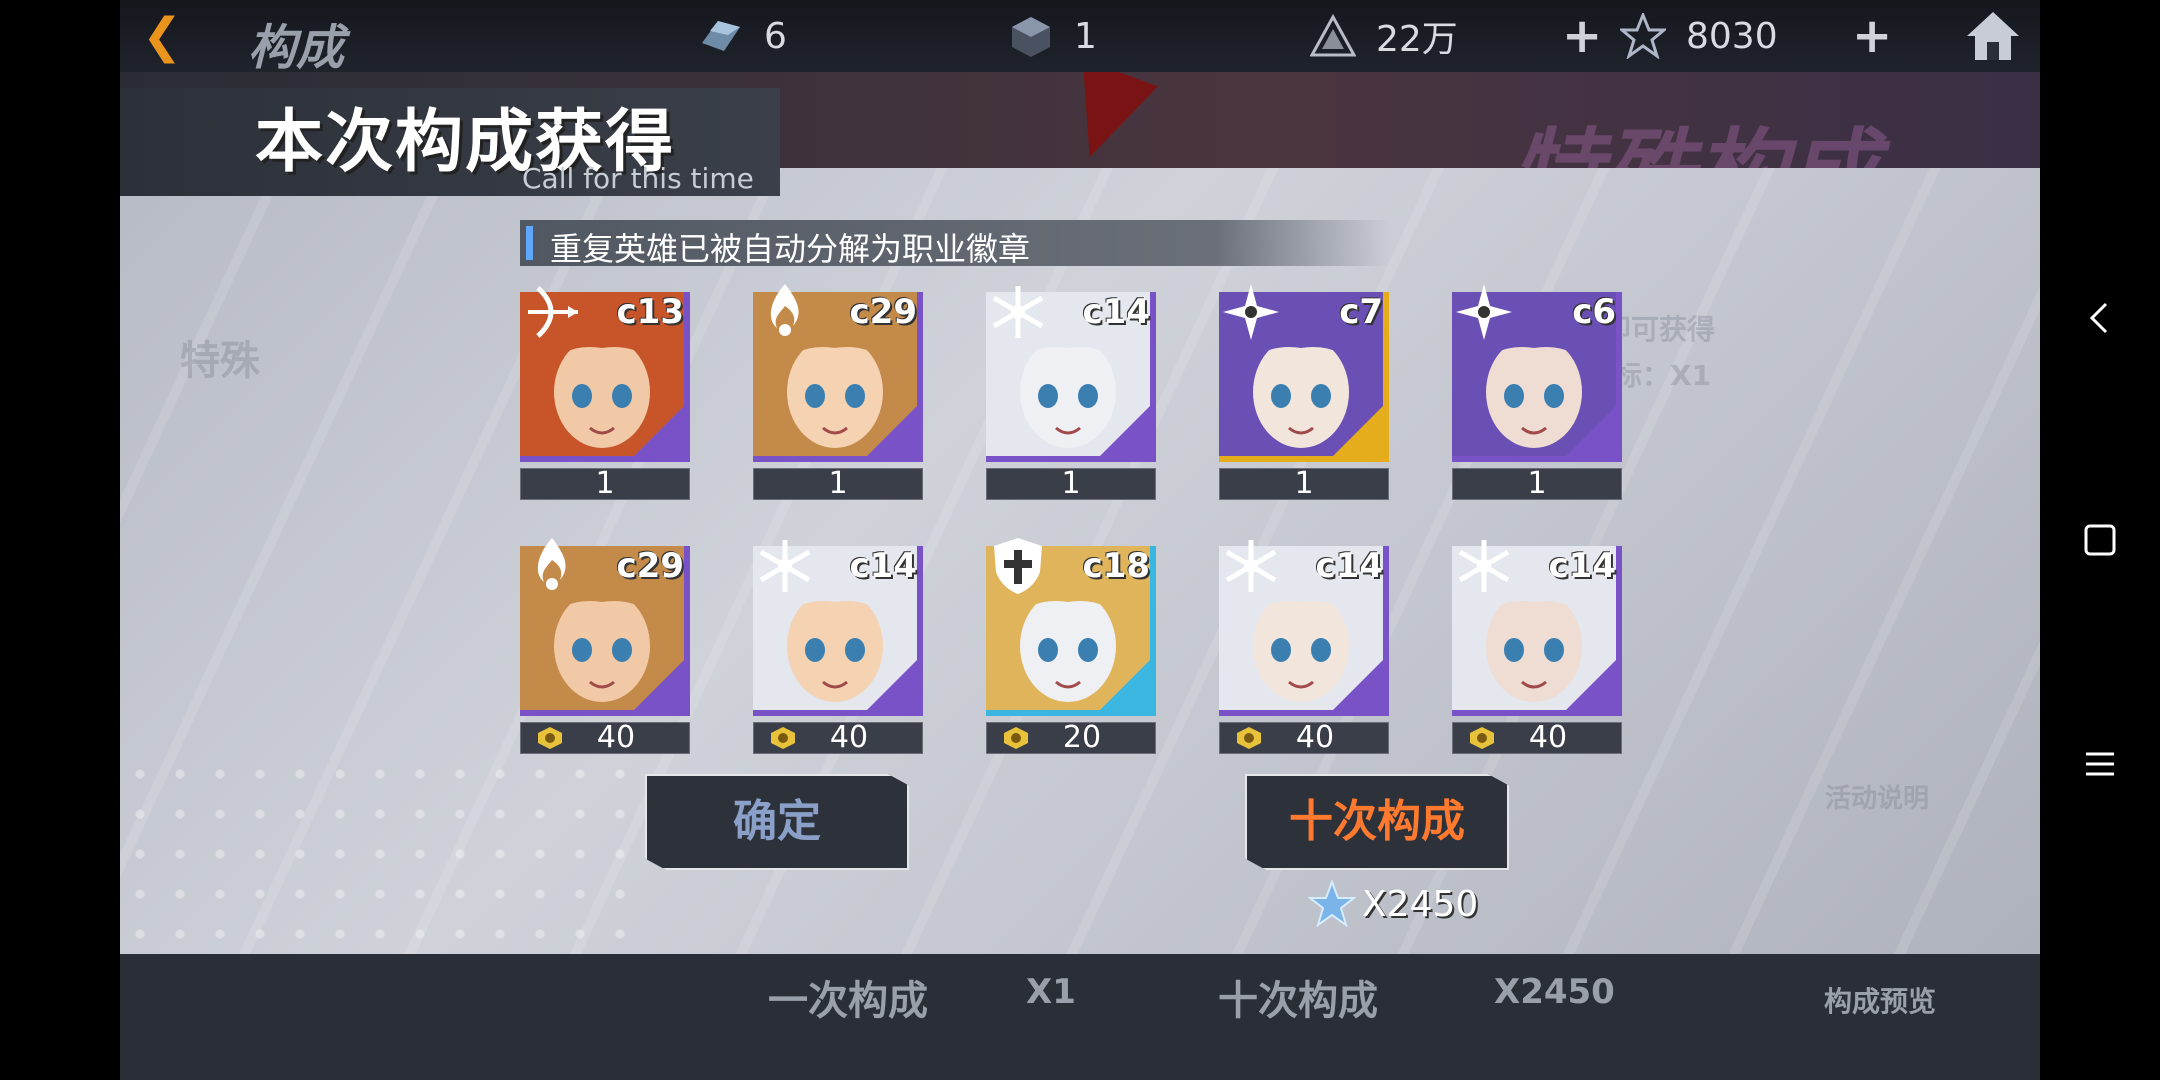 The image size is (2160, 1080). I want to click on ten-pull-cost-value: X2450, so click(1420, 904).